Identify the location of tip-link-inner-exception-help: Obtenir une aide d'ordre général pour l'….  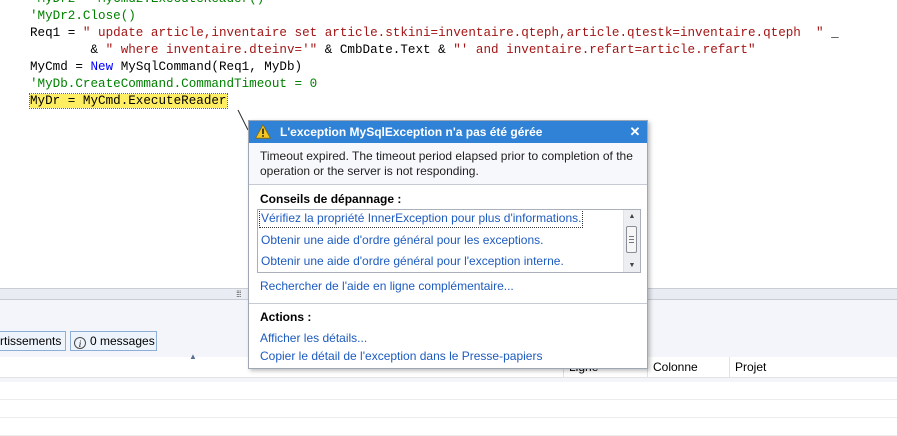
(412, 261).